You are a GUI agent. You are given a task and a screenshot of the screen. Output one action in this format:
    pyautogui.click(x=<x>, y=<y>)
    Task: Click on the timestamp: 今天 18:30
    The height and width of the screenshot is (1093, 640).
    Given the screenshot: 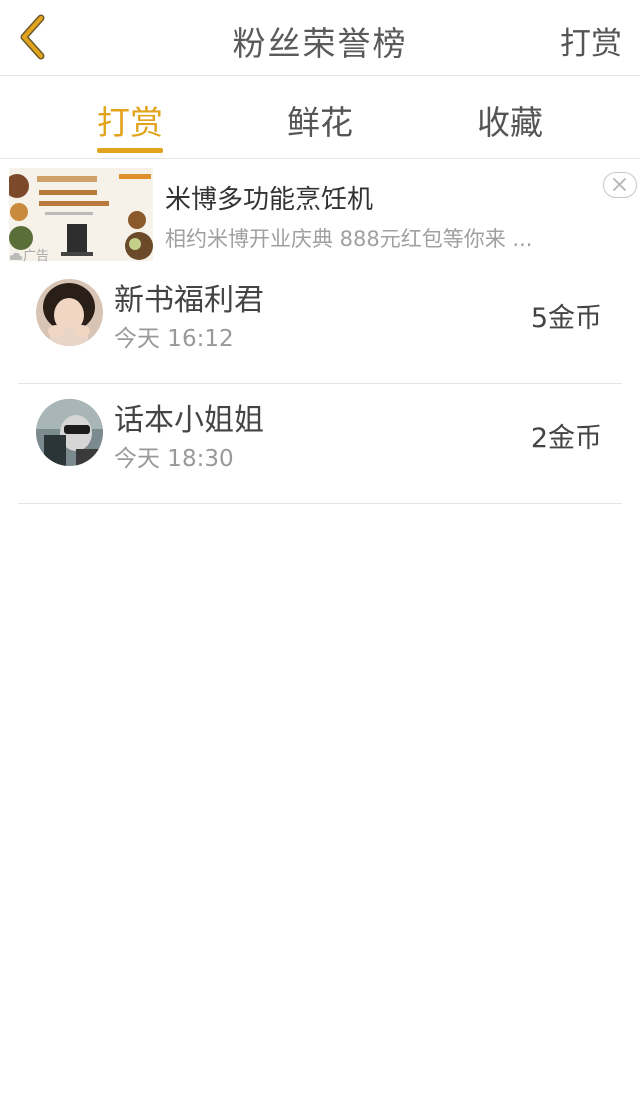 What is the action you would take?
    pyautogui.click(x=174, y=459)
    